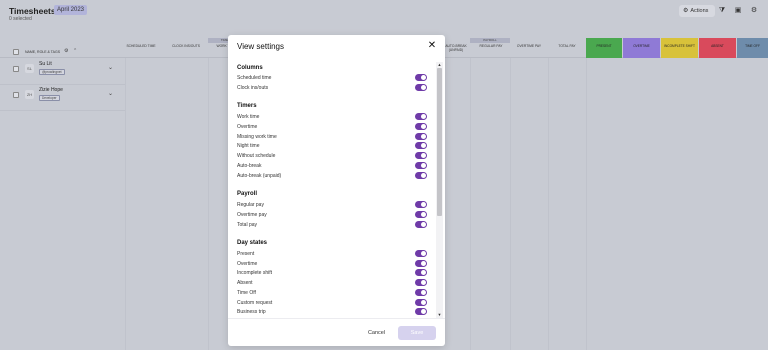 This screenshot has height=350, width=768. What do you see at coordinates (332, 205) in the screenshot?
I see `option-row: Regular pay` at bounding box center [332, 205].